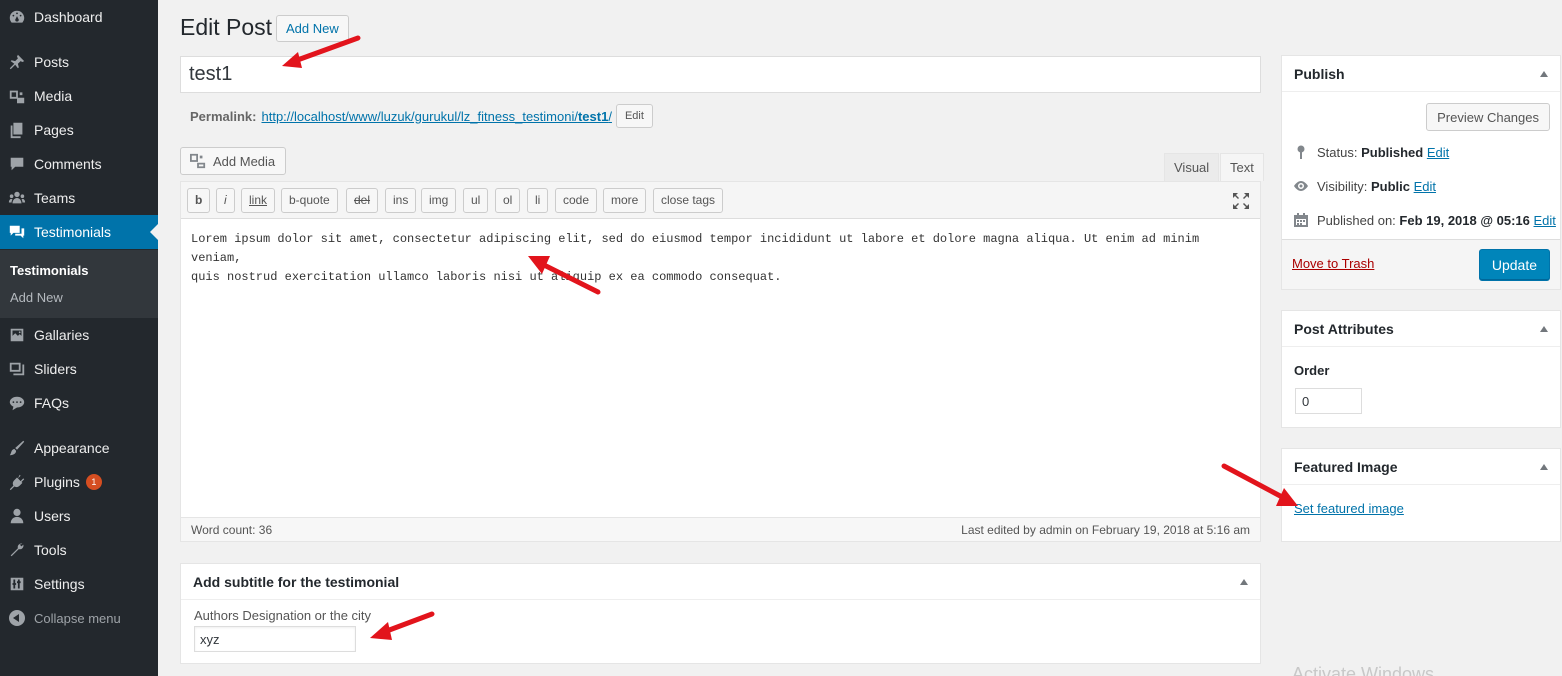  I want to click on collapse-menu-button: Collapse menu, so click(79, 618).